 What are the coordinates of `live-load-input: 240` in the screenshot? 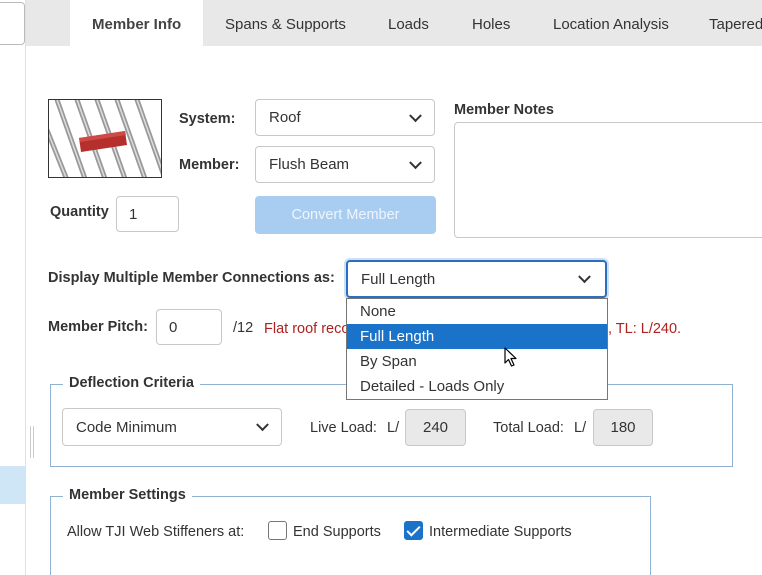 It's located at (435, 427).